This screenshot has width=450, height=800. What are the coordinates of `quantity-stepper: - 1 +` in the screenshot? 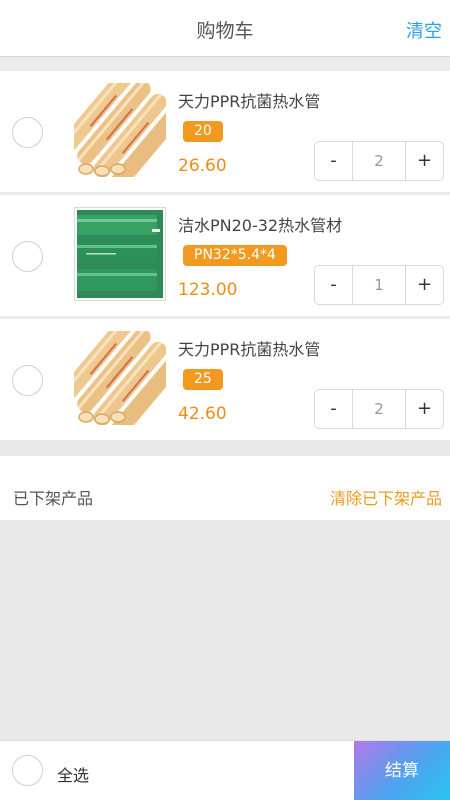 It's located at (379, 285).